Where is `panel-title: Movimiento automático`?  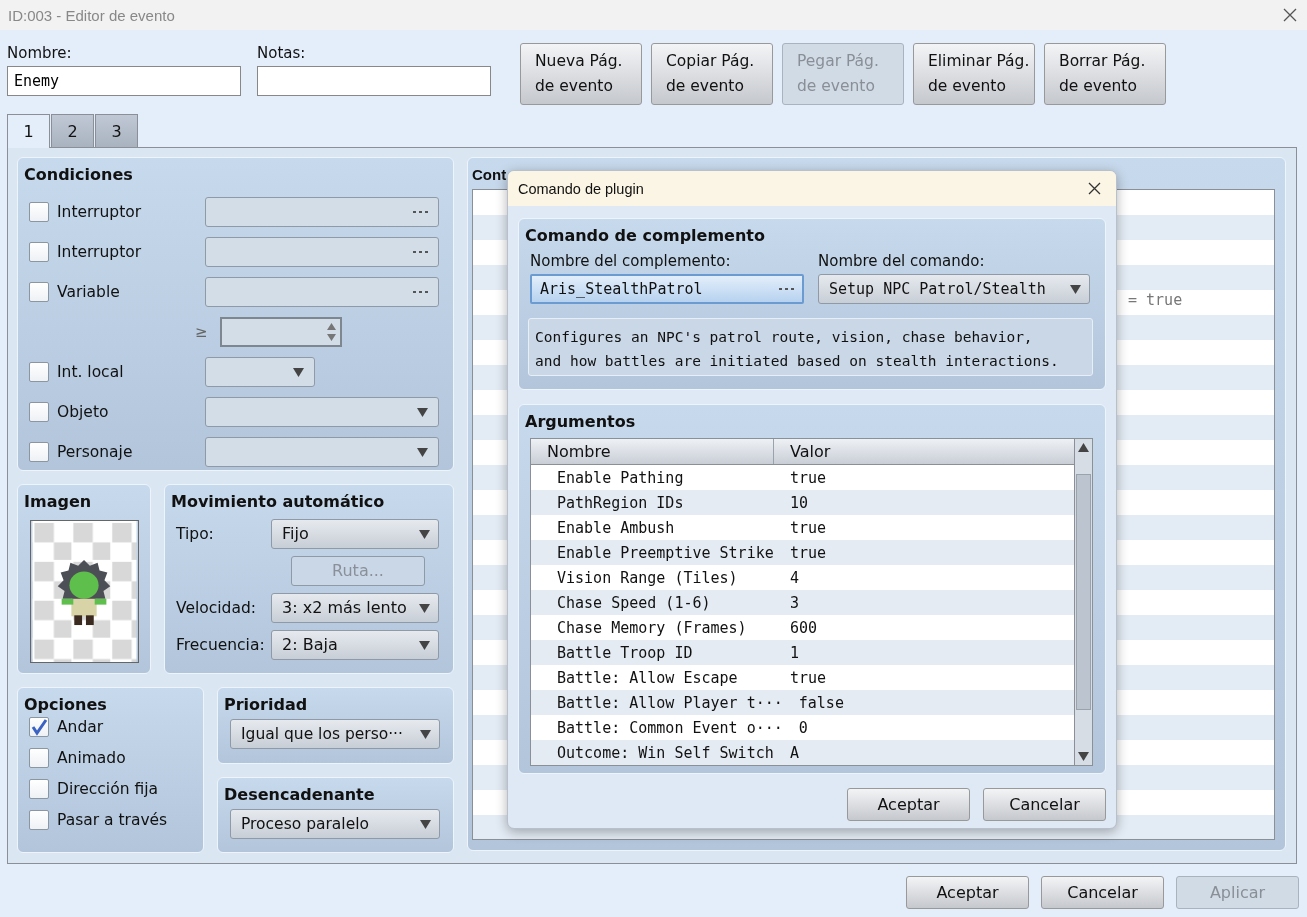 panel-title: Movimiento automático is located at coordinates (278, 501).